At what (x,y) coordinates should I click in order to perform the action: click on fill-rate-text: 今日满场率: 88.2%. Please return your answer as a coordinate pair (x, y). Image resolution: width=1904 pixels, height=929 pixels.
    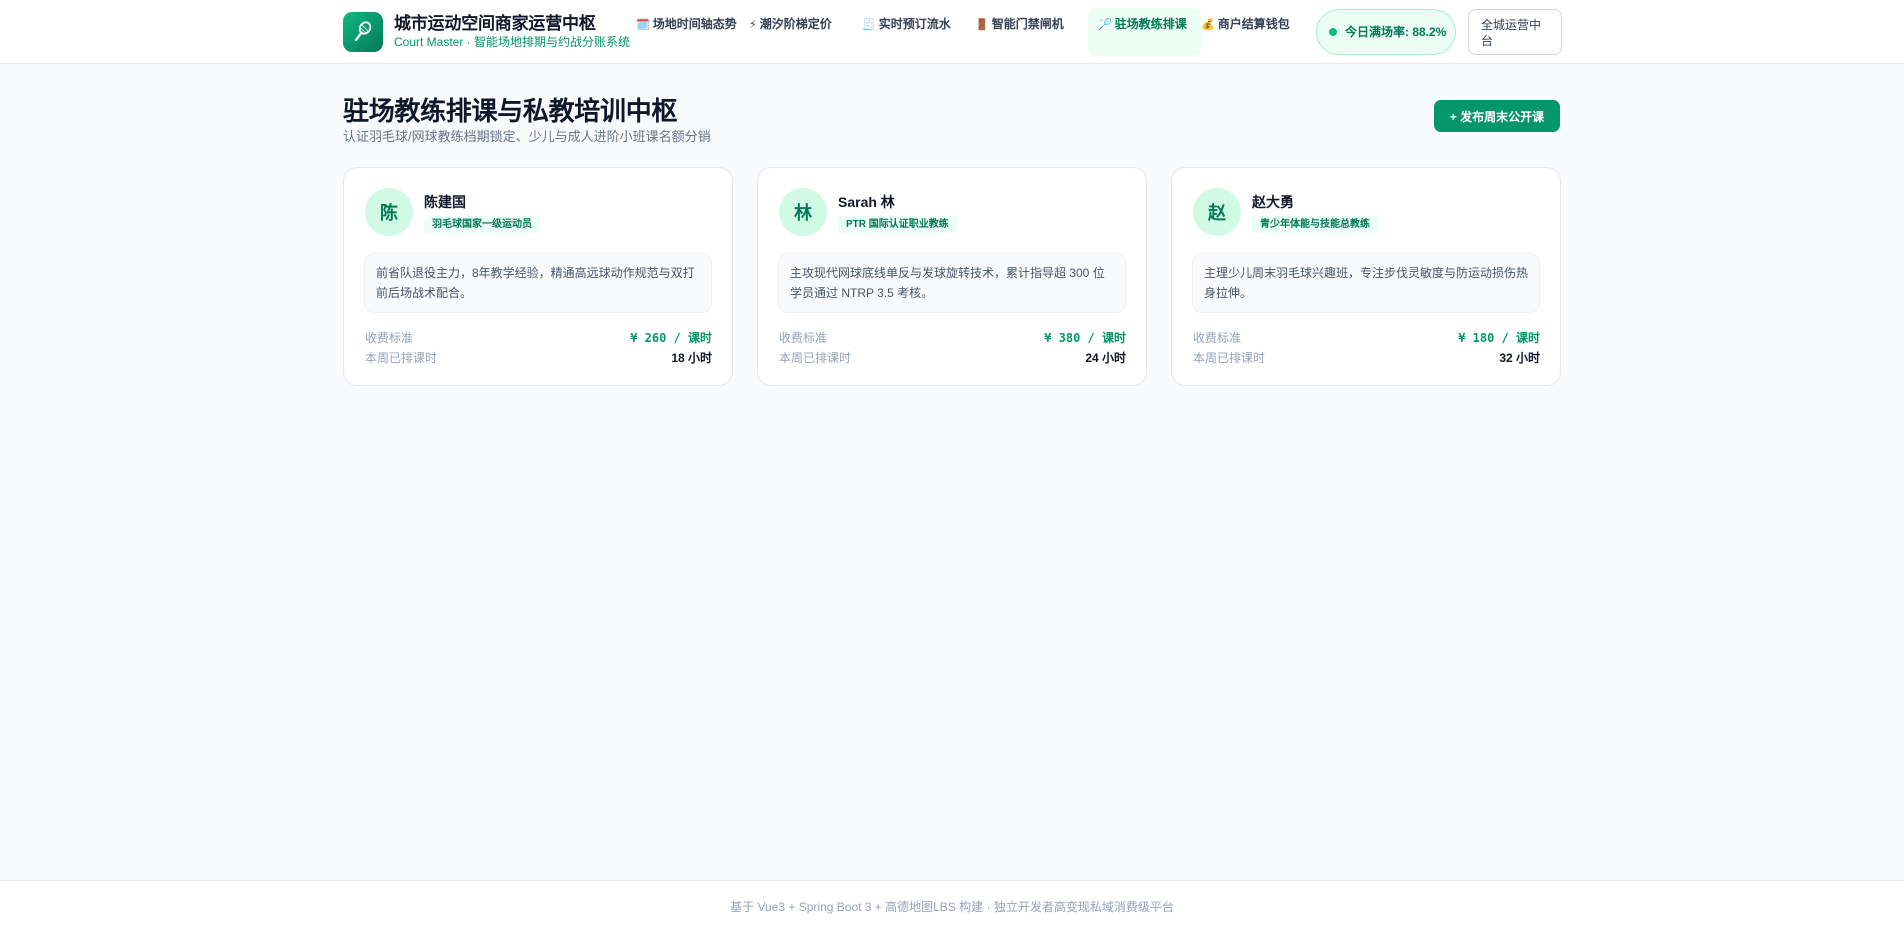
    Looking at the image, I should click on (1396, 31).